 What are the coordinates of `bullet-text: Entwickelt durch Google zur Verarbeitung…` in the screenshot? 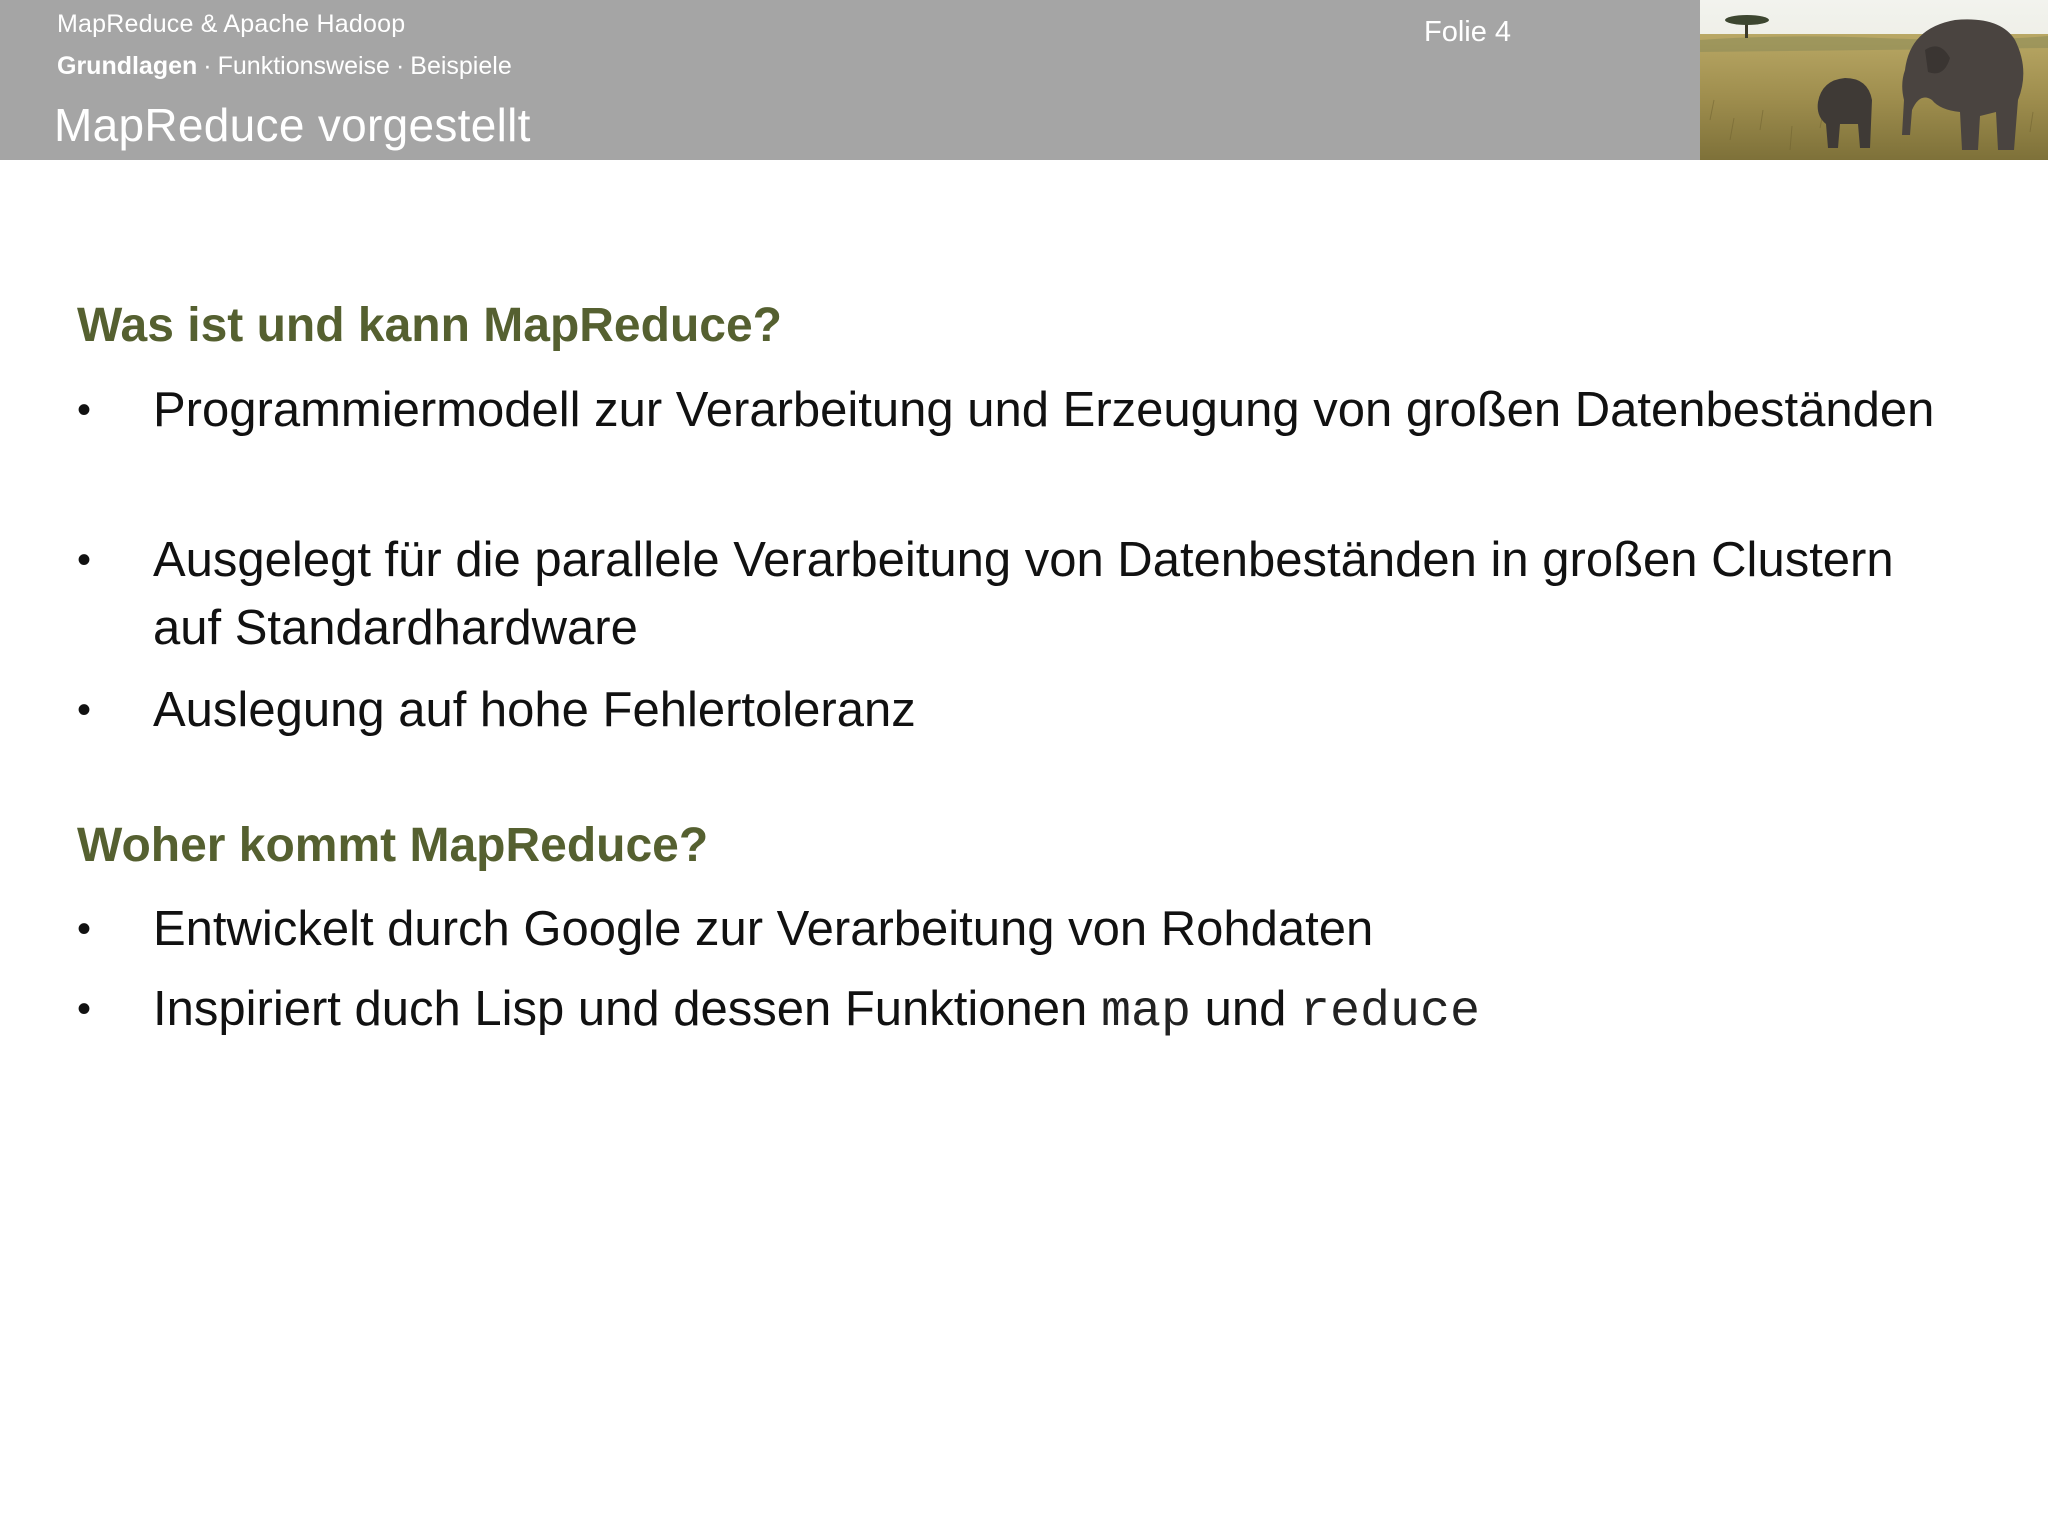 It's located at (763, 929).